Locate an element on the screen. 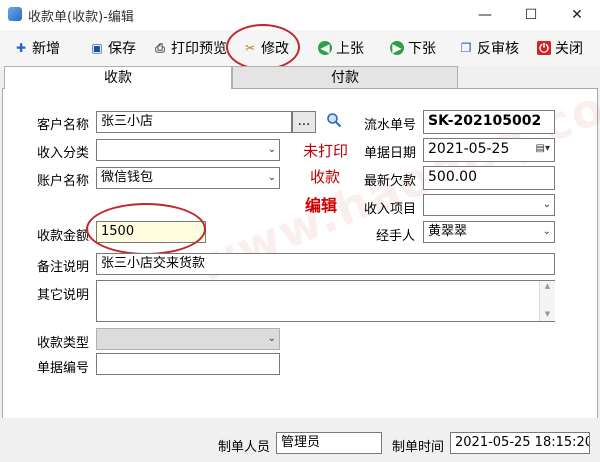 This screenshot has width=600, height=462. scrollbar: ▲ ▼ is located at coordinates (547, 301).